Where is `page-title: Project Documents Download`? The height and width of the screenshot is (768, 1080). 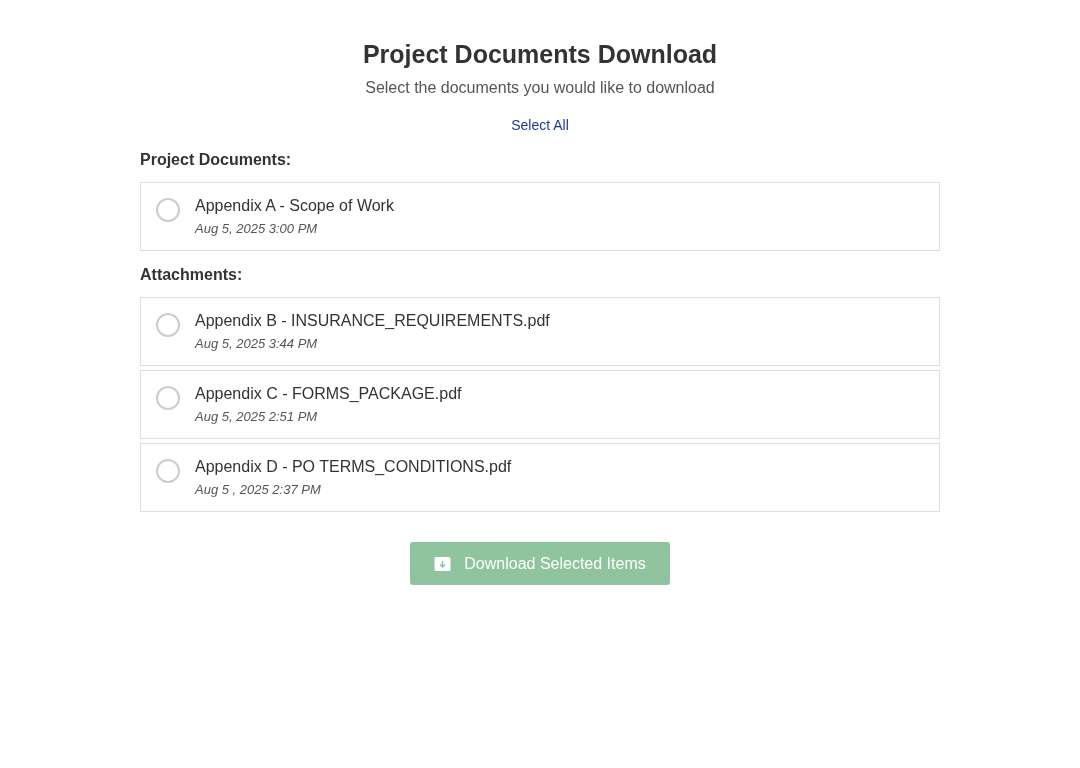
page-title: Project Documents Download is located at coordinates (540, 54).